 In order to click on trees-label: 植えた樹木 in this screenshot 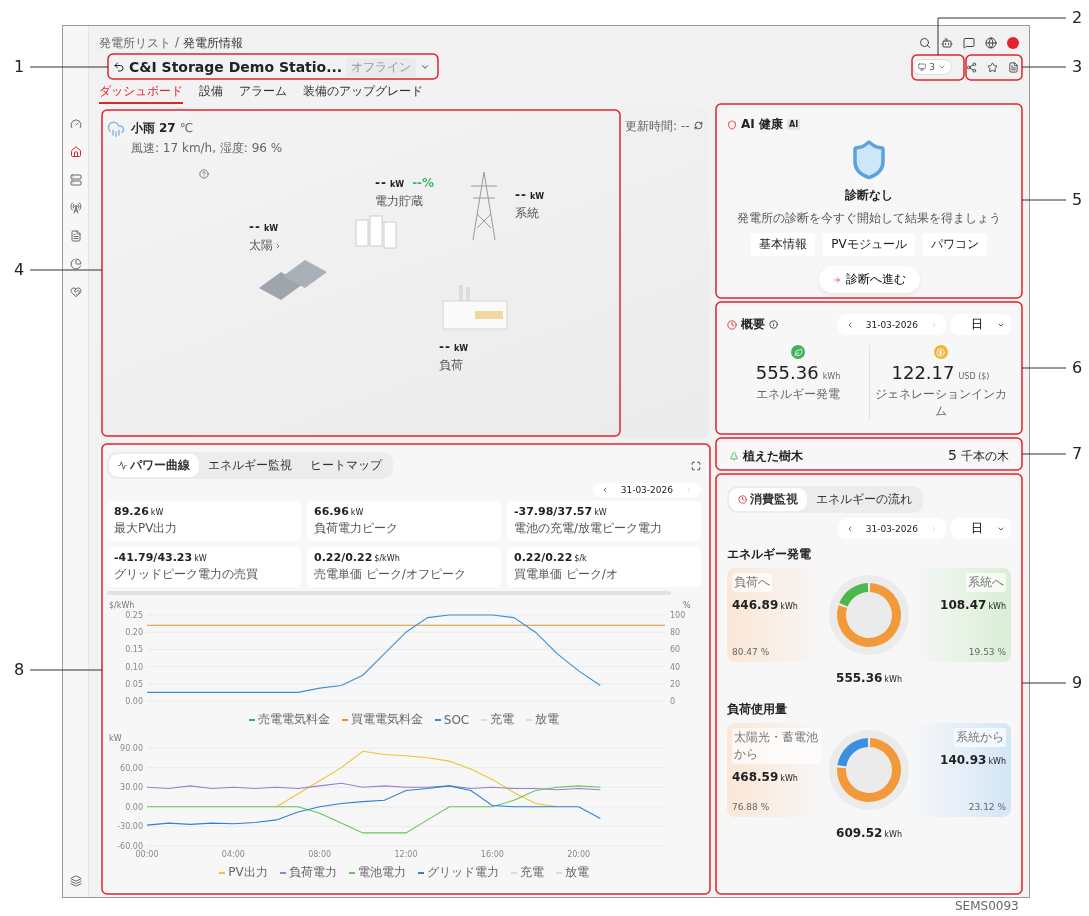, I will do `click(773, 456)`.